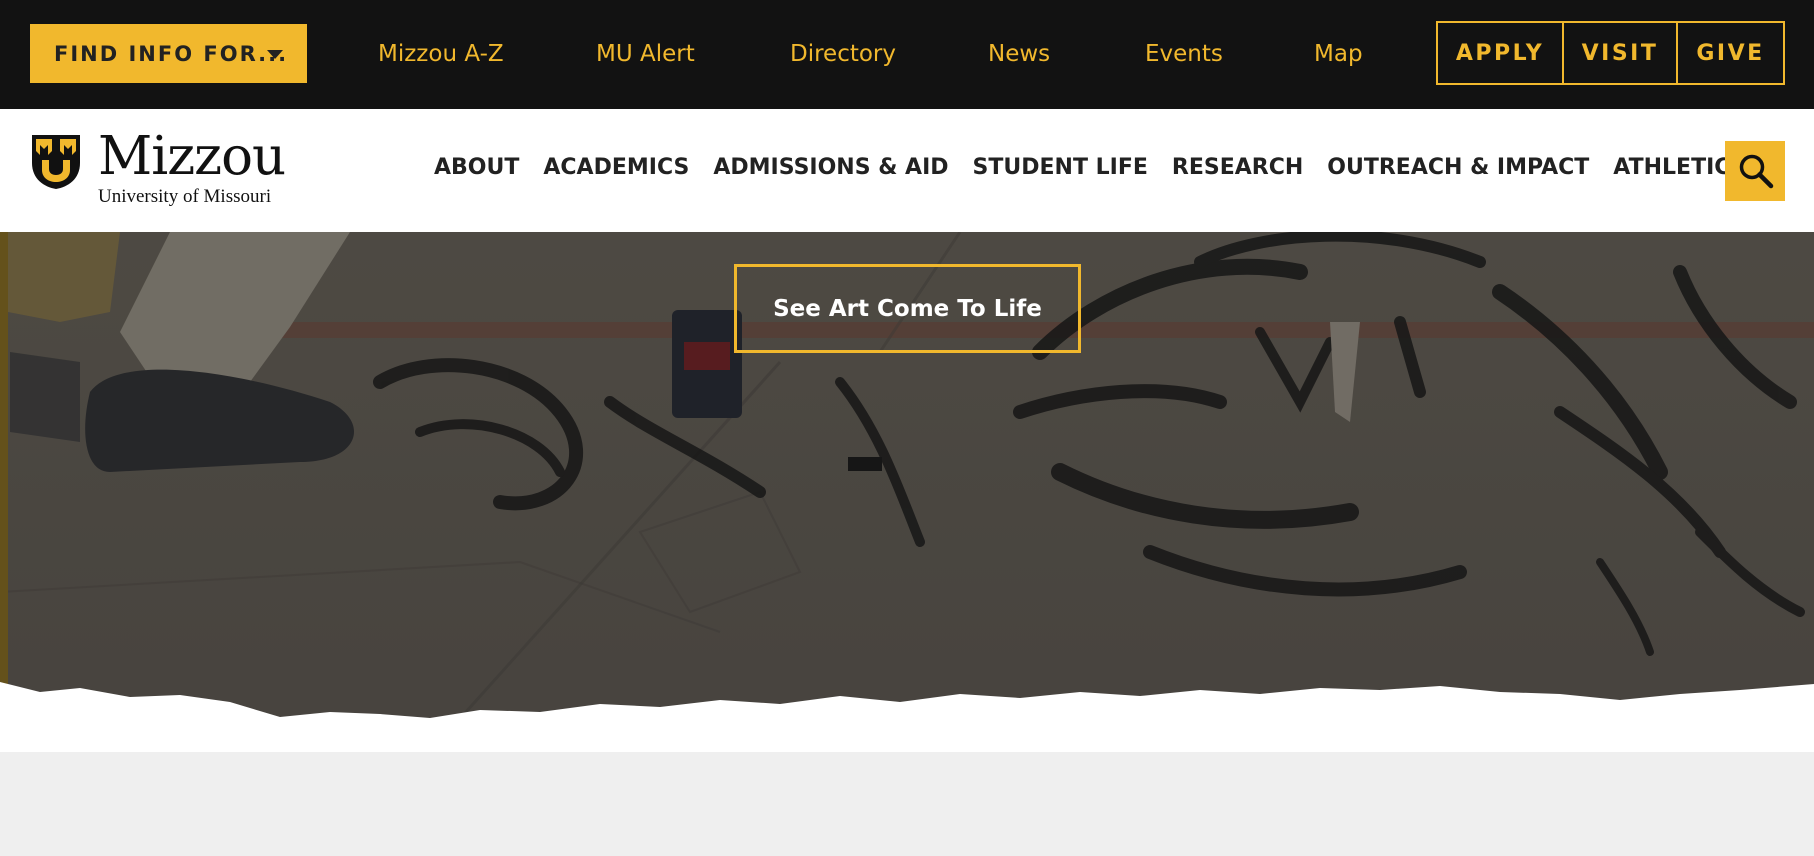 This screenshot has height=856, width=1814. What do you see at coordinates (1619, 53) in the screenshot?
I see `visit-button: VISIT` at bounding box center [1619, 53].